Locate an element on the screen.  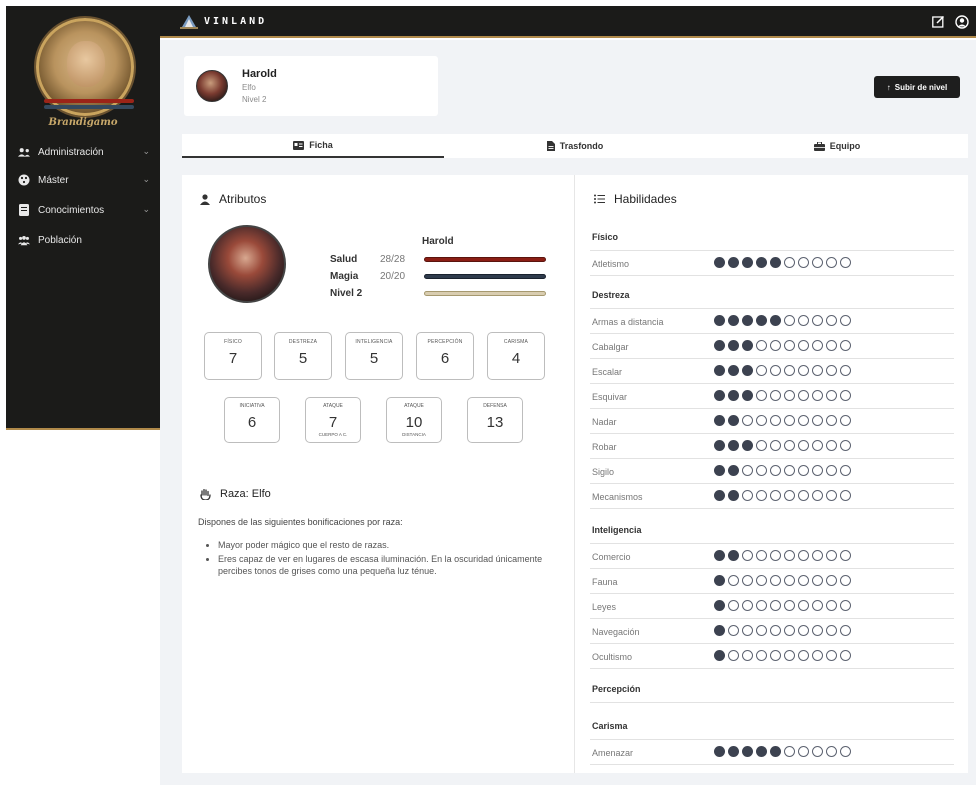
level-up-button: ↑ Subir de nivel is located at coordinates (917, 87).